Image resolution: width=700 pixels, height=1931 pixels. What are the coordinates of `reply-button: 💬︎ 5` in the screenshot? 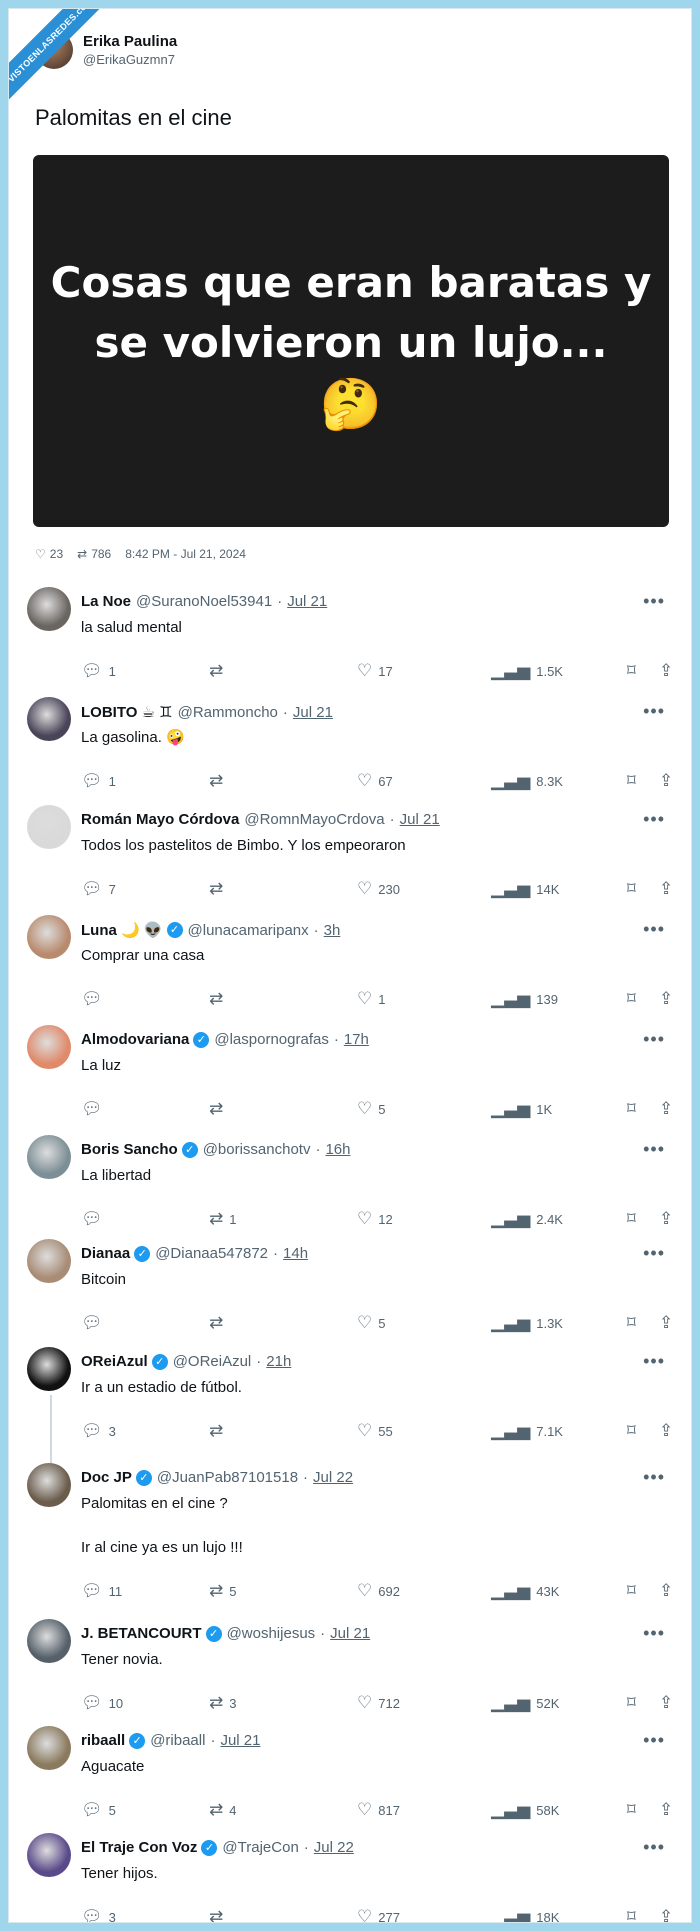 It's located at (98, 1810).